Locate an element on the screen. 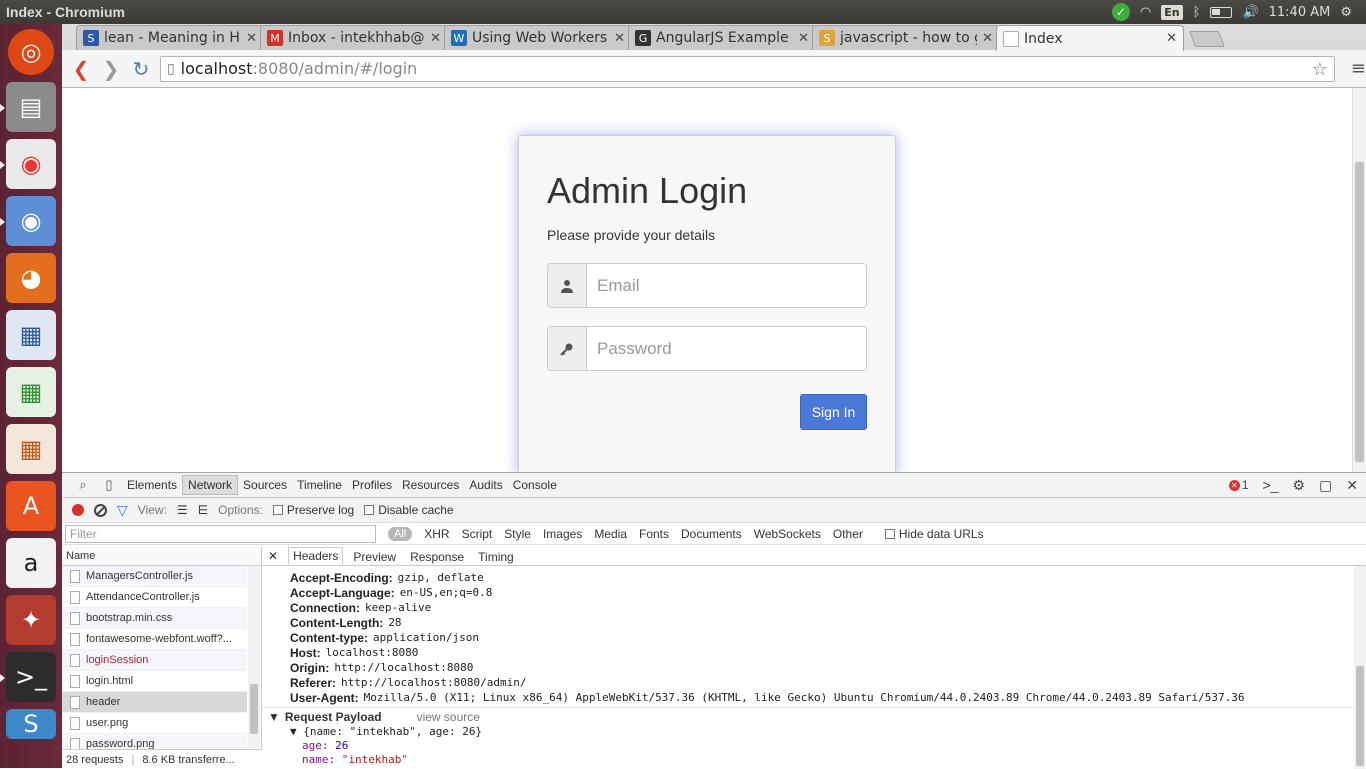 The width and height of the screenshot is (1366, 769). bluetooth-icon: ᛒ is located at coordinates (1197, 12).